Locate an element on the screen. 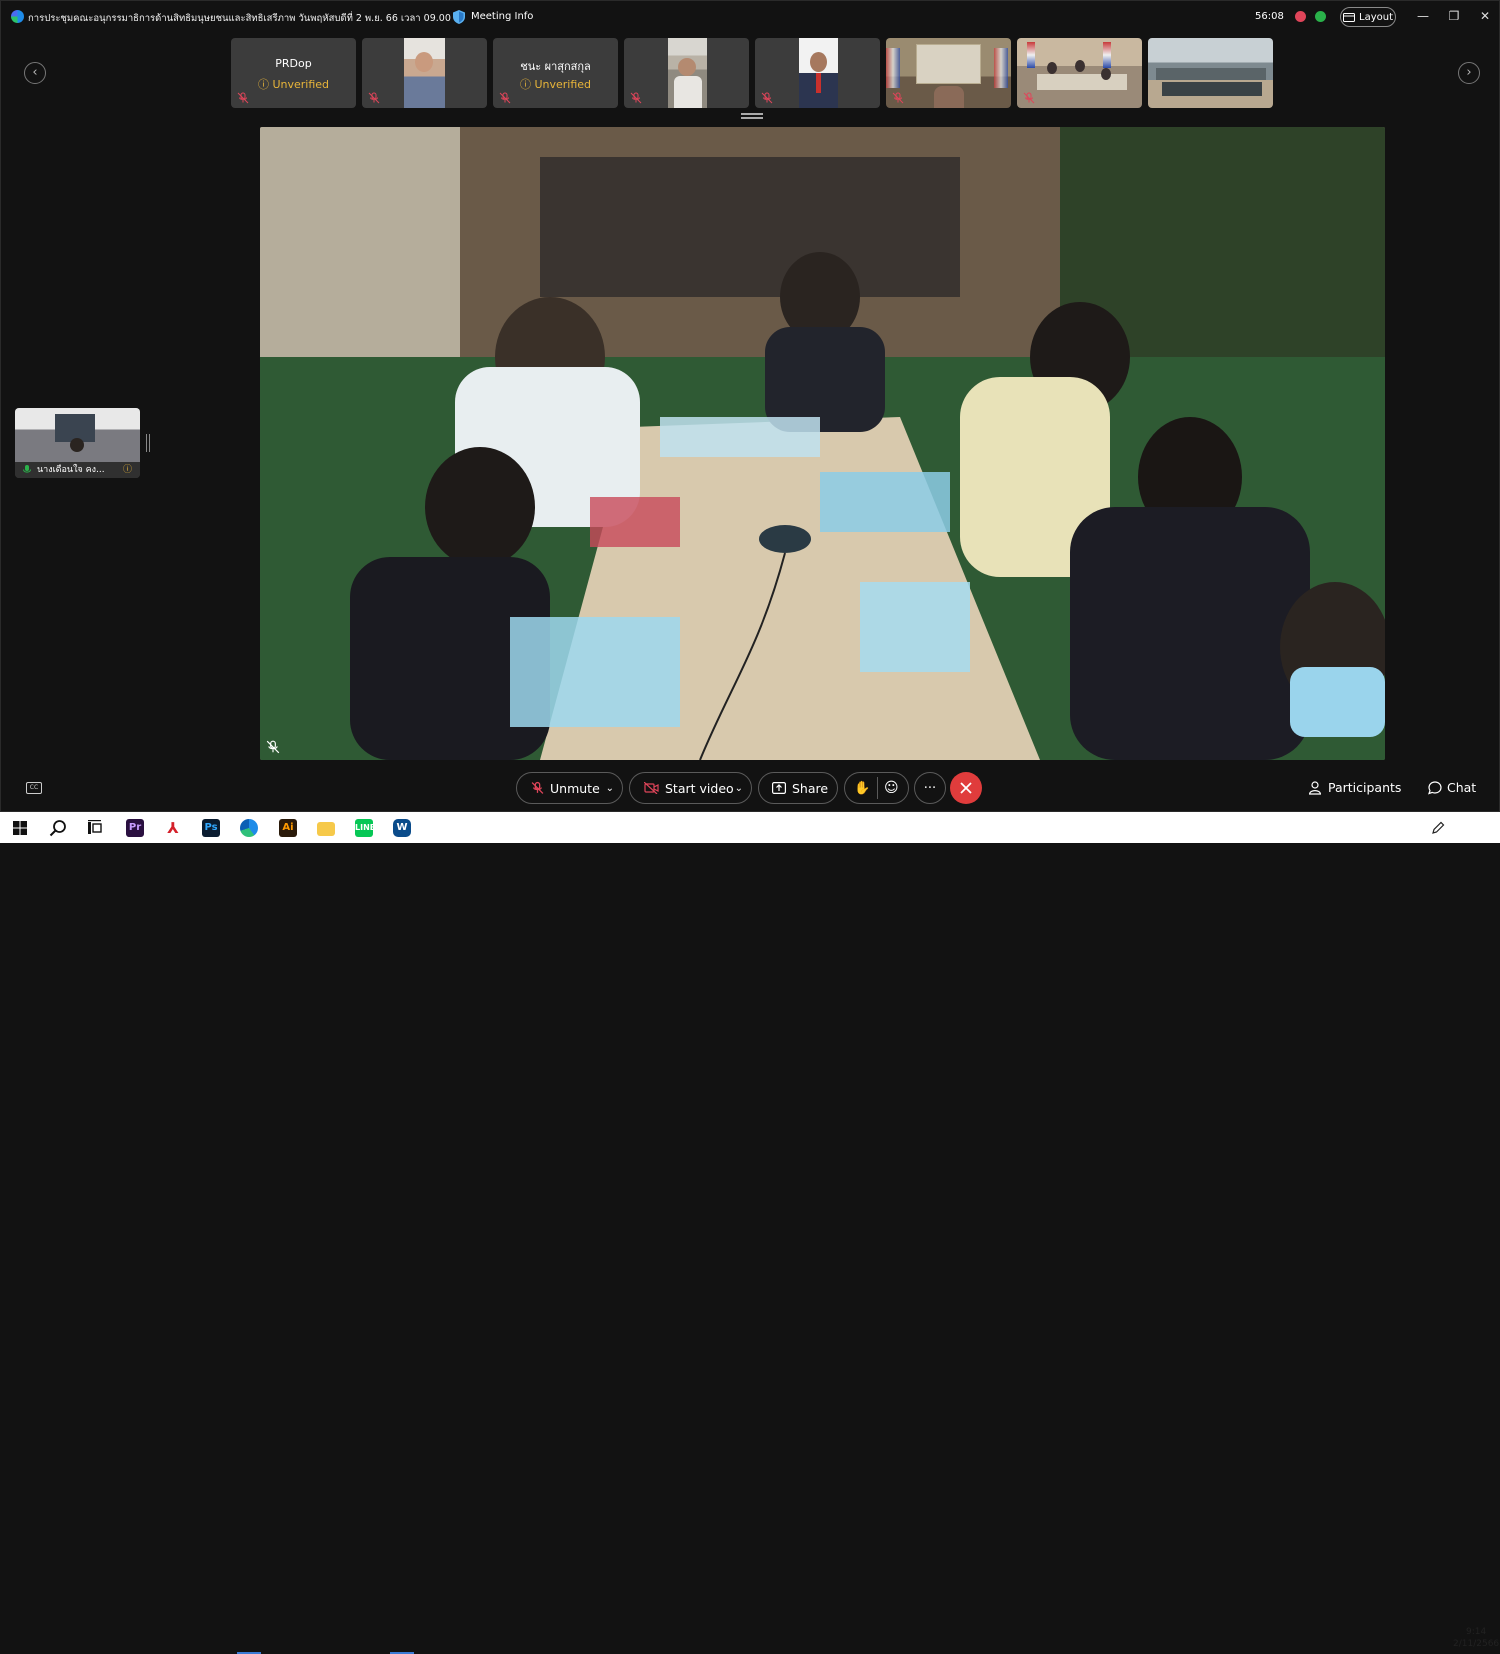 The width and height of the screenshot is (1500, 1654). recording-indicator-icon is located at coordinates (1300, 16).